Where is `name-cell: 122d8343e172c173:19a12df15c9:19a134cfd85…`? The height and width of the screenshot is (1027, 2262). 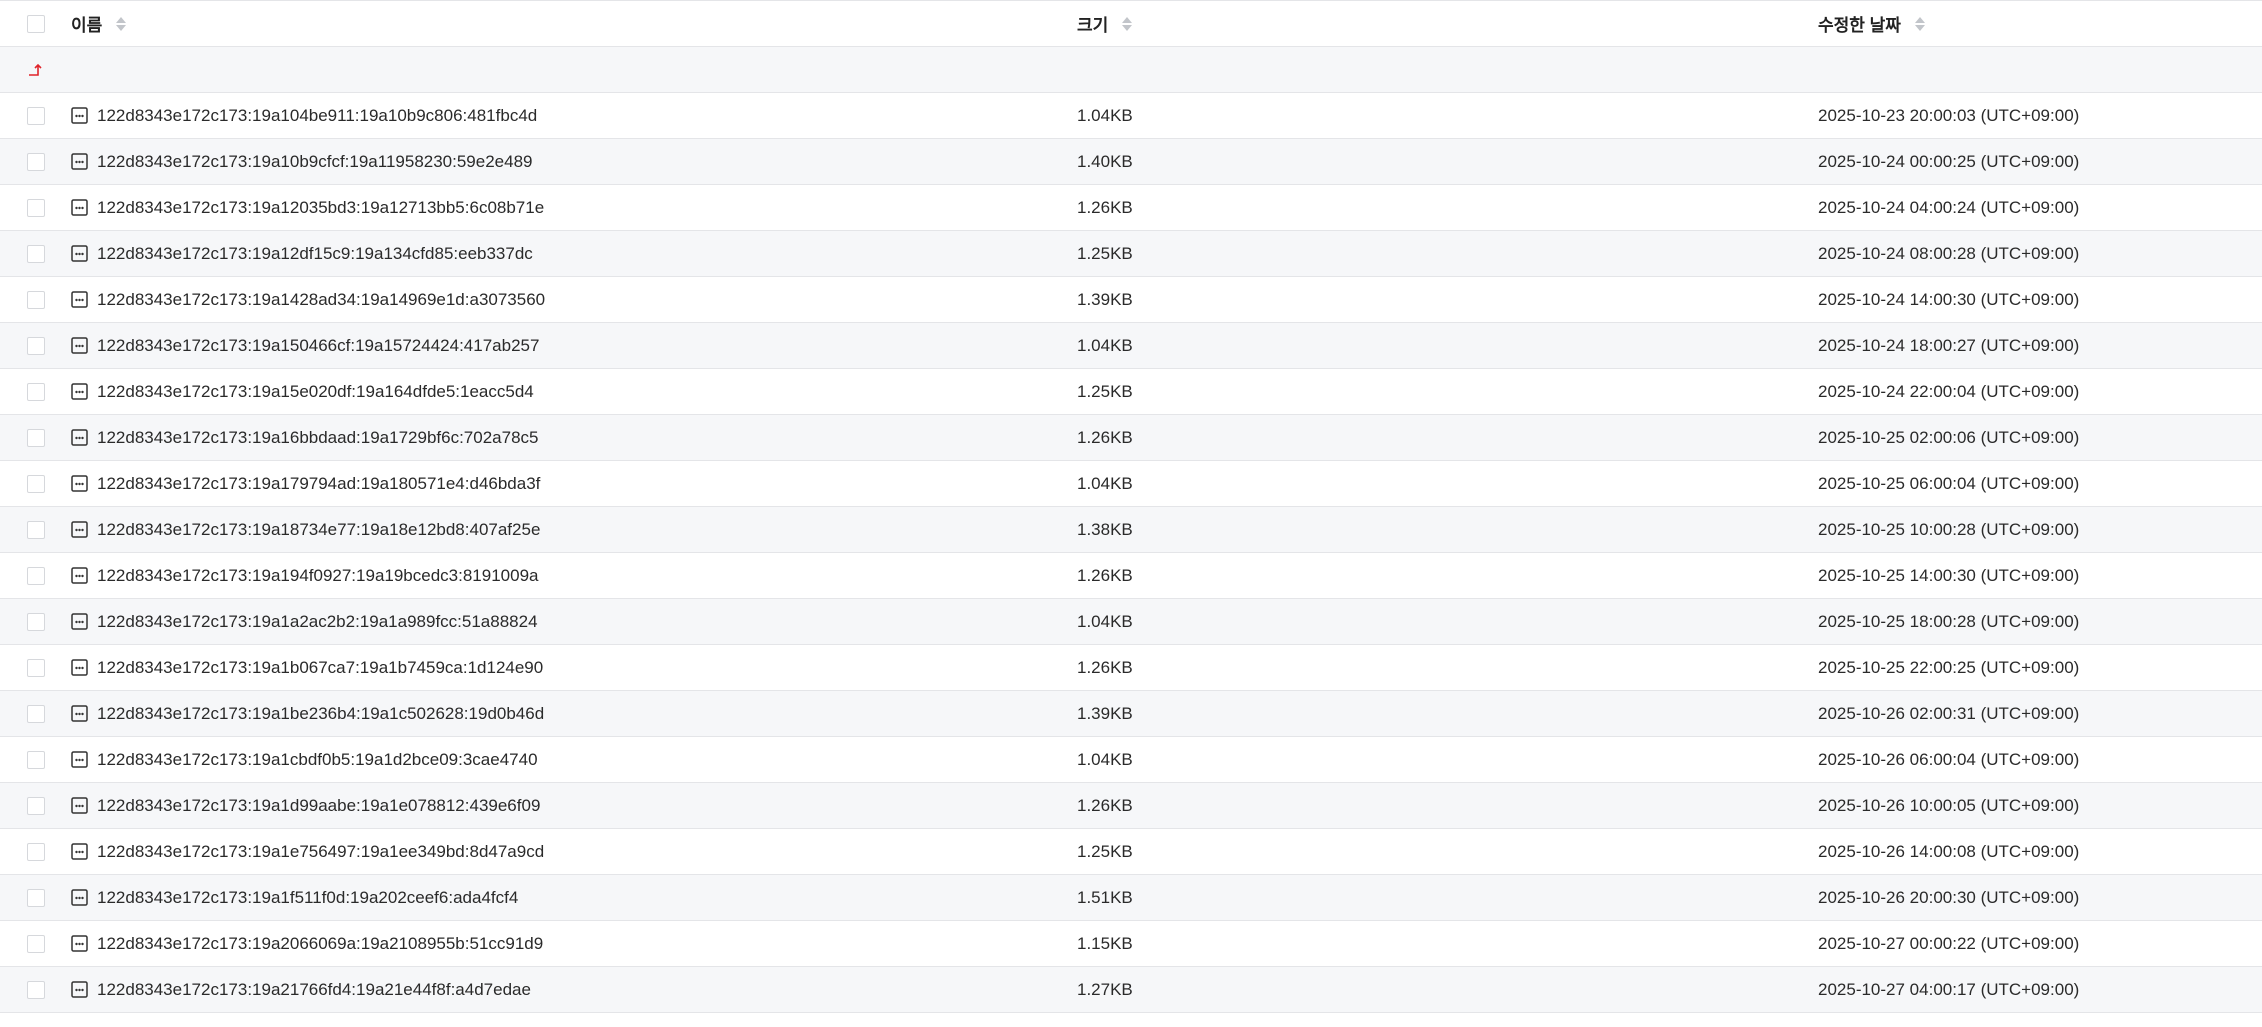 name-cell: 122d8343e172c173:19a12df15c9:19a134cfd85… is located at coordinates (302, 254).